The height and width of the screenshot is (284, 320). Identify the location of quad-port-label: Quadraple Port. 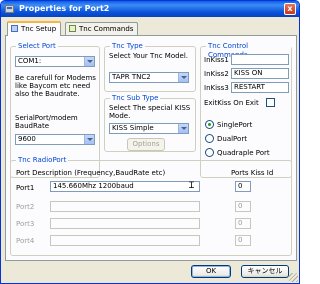
(243, 153).